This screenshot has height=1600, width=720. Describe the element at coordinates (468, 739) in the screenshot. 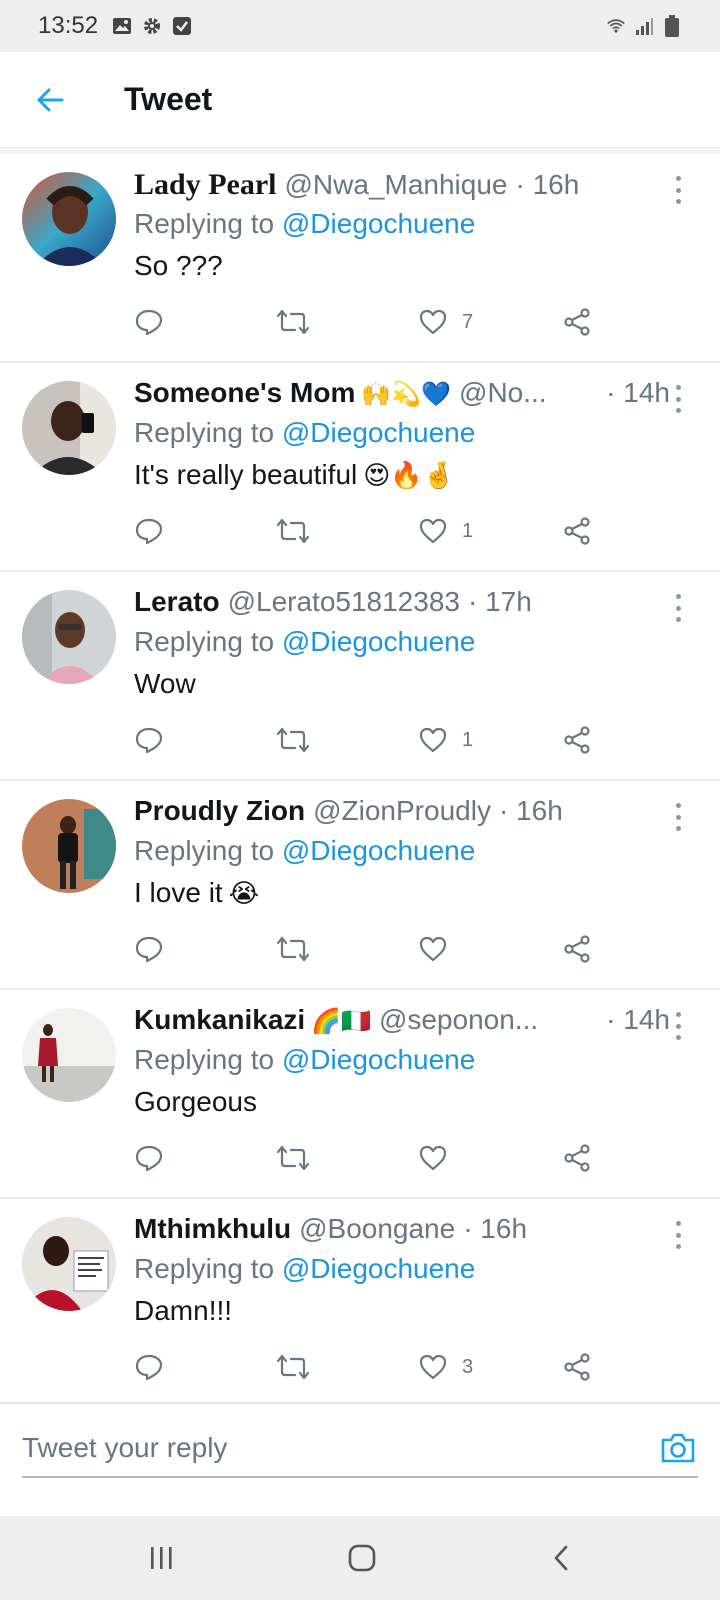

I see `like-count: 1` at that location.